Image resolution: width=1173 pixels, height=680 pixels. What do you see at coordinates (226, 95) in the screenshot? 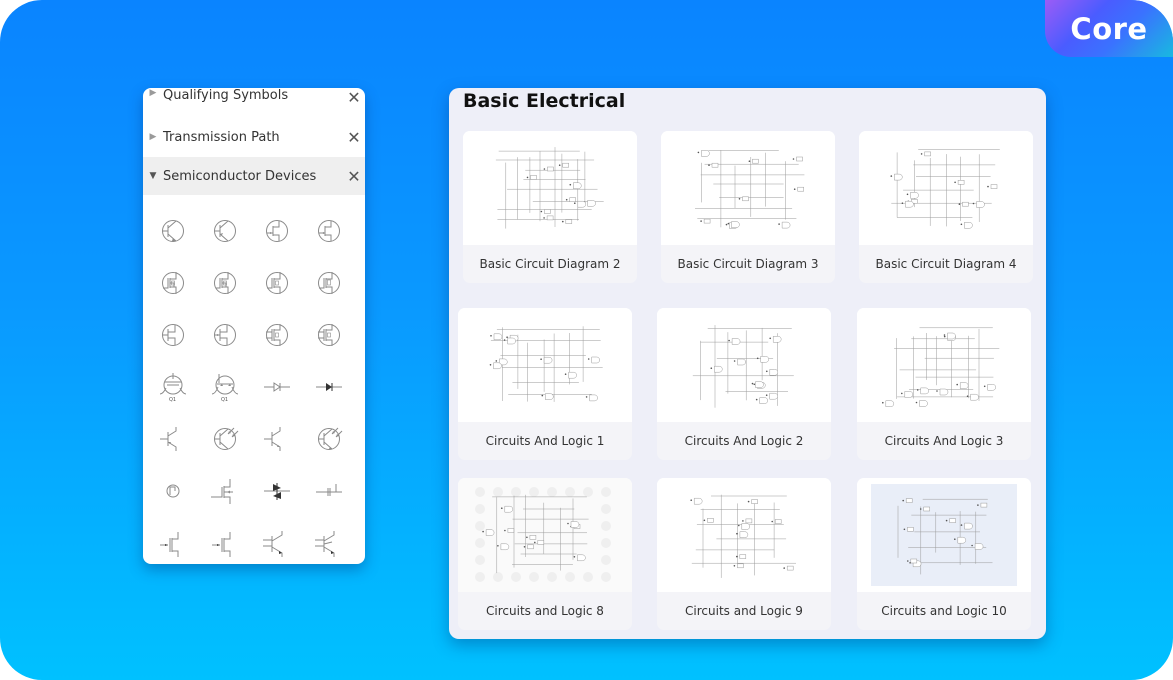
I see `category-label: Qualifying Symbols` at bounding box center [226, 95].